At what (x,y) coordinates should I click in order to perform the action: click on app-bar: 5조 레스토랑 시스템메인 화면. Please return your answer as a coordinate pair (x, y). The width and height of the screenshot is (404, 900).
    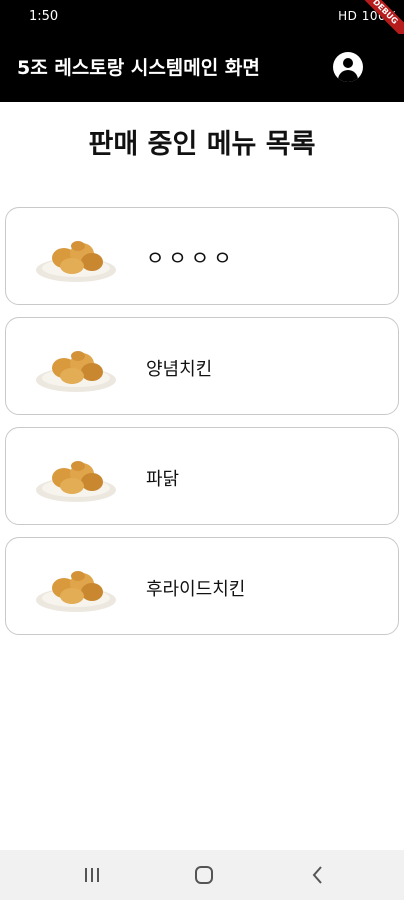
    Looking at the image, I should click on (202, 68).